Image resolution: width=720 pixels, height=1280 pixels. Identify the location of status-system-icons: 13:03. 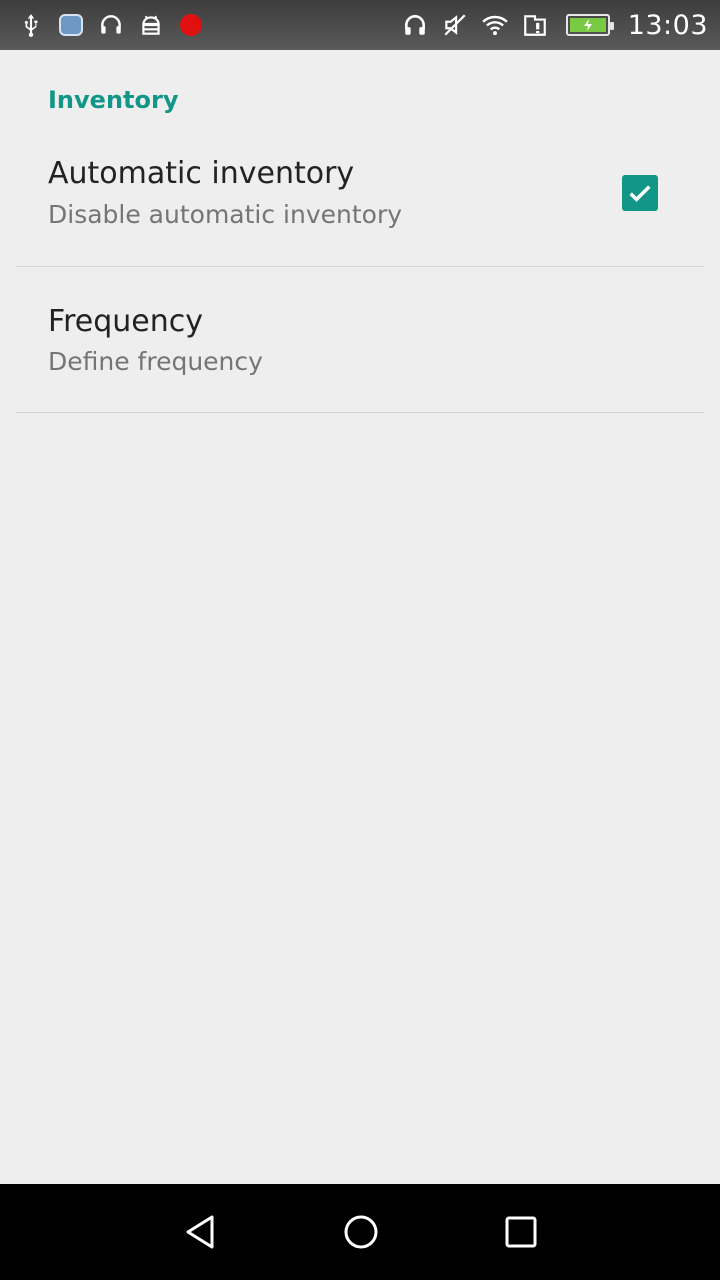
(555, 25).